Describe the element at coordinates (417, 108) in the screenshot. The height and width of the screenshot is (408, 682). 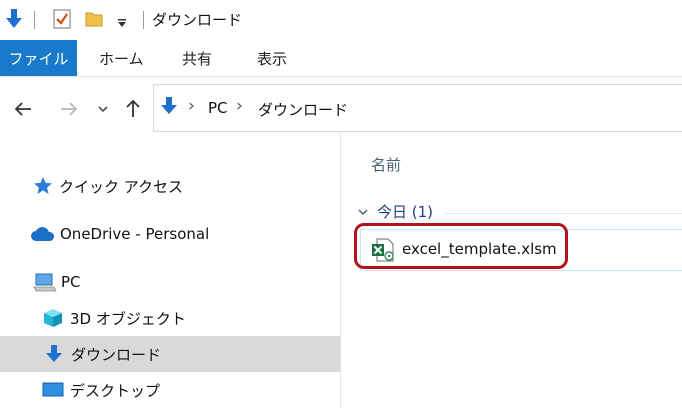
I see `address-bar` at that location.